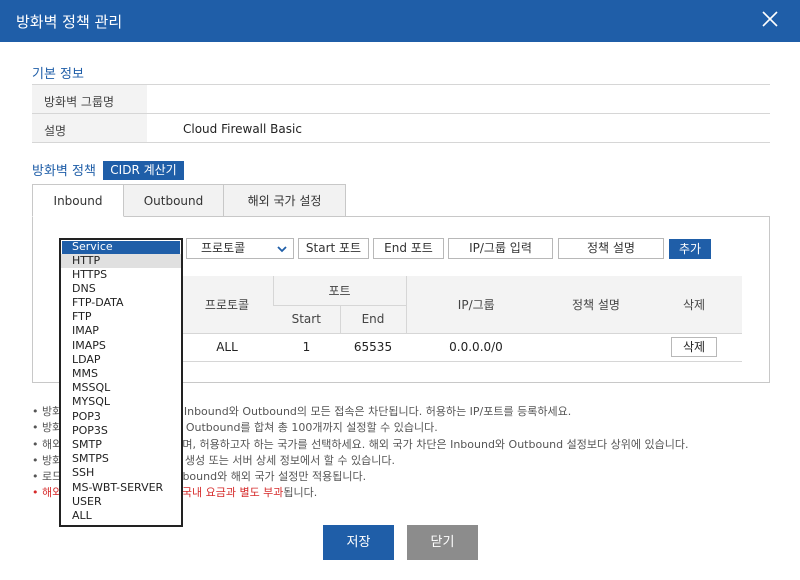 This screenshot has height=580, width=800. Describe the element at coordinates (373, 347) in the screenshot. I see `cell-end: 65535` at that location.